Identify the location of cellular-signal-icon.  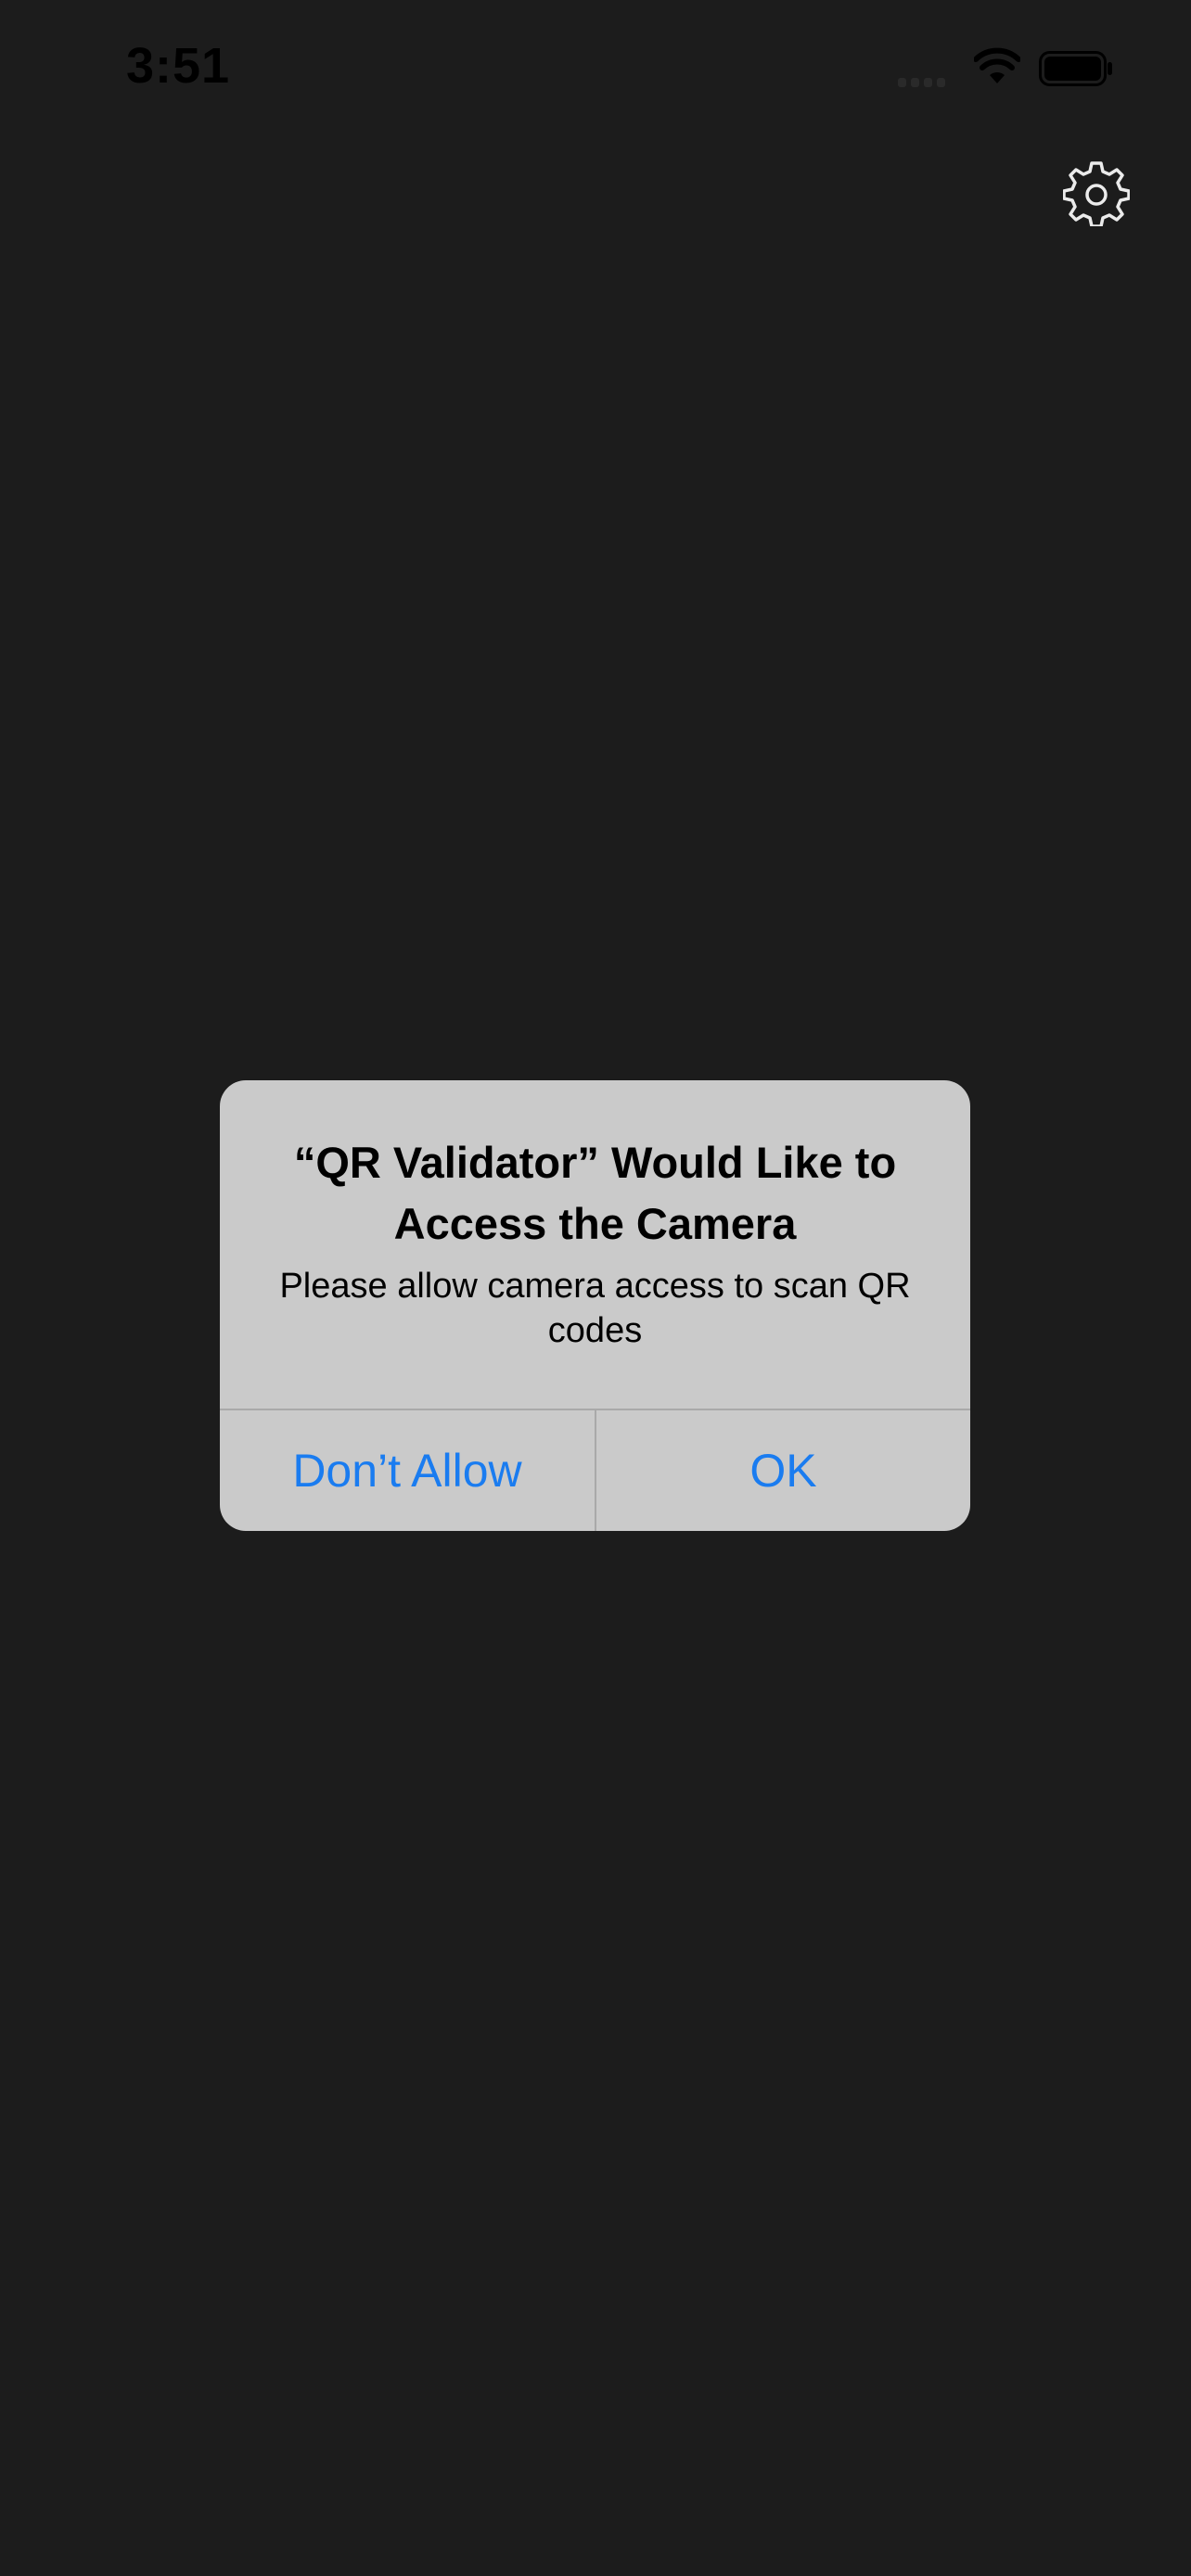
(926, 80).